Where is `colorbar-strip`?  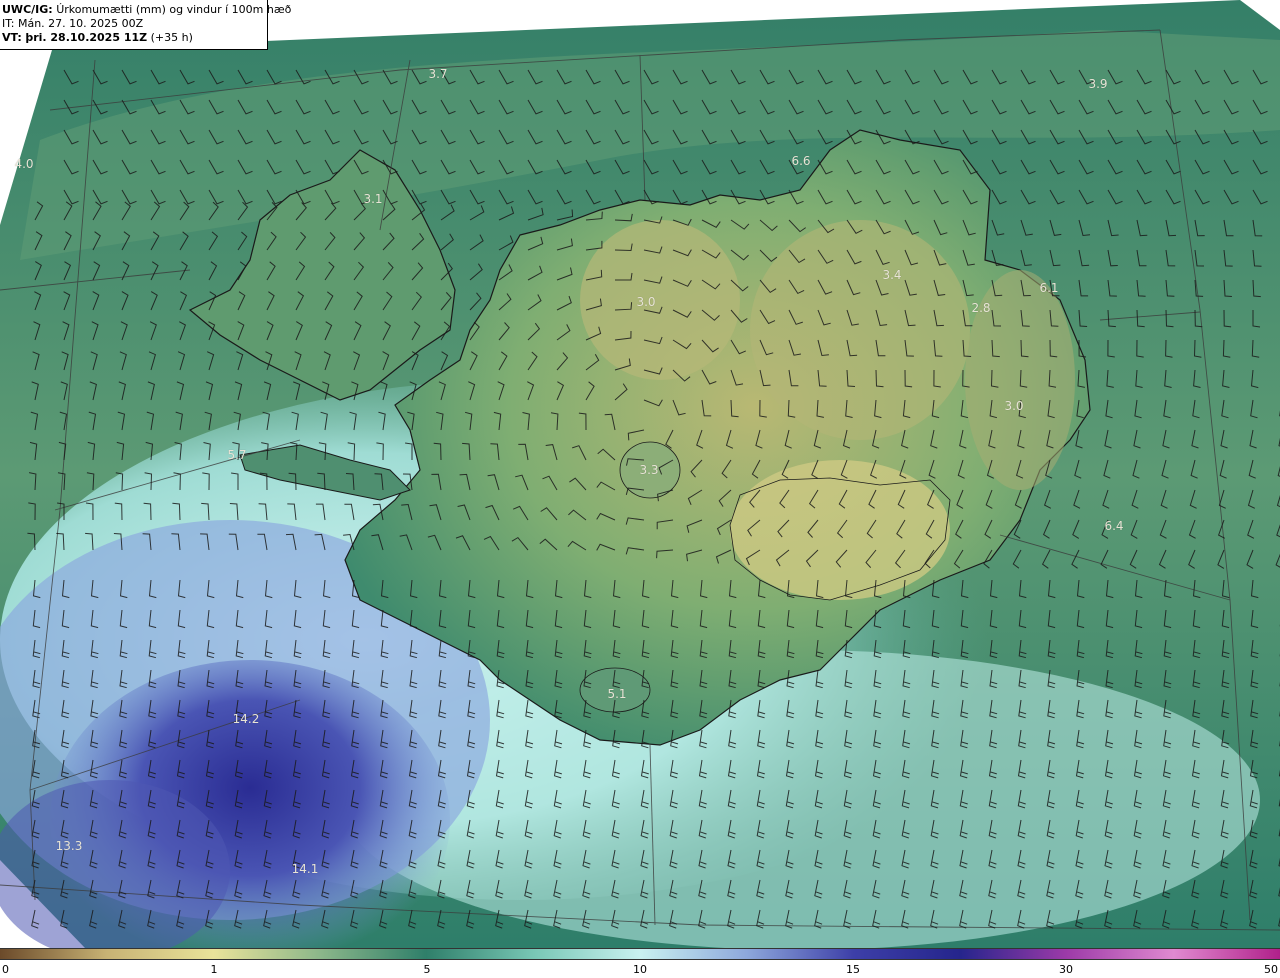
colorbar-strip is located at coordinates (640, 954).